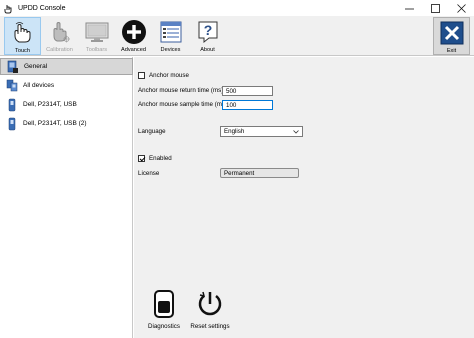 The image size is (474, 338). Describe the element at coordinates (13, 67) in the screenshot. I see `general-device-icon` at that location.